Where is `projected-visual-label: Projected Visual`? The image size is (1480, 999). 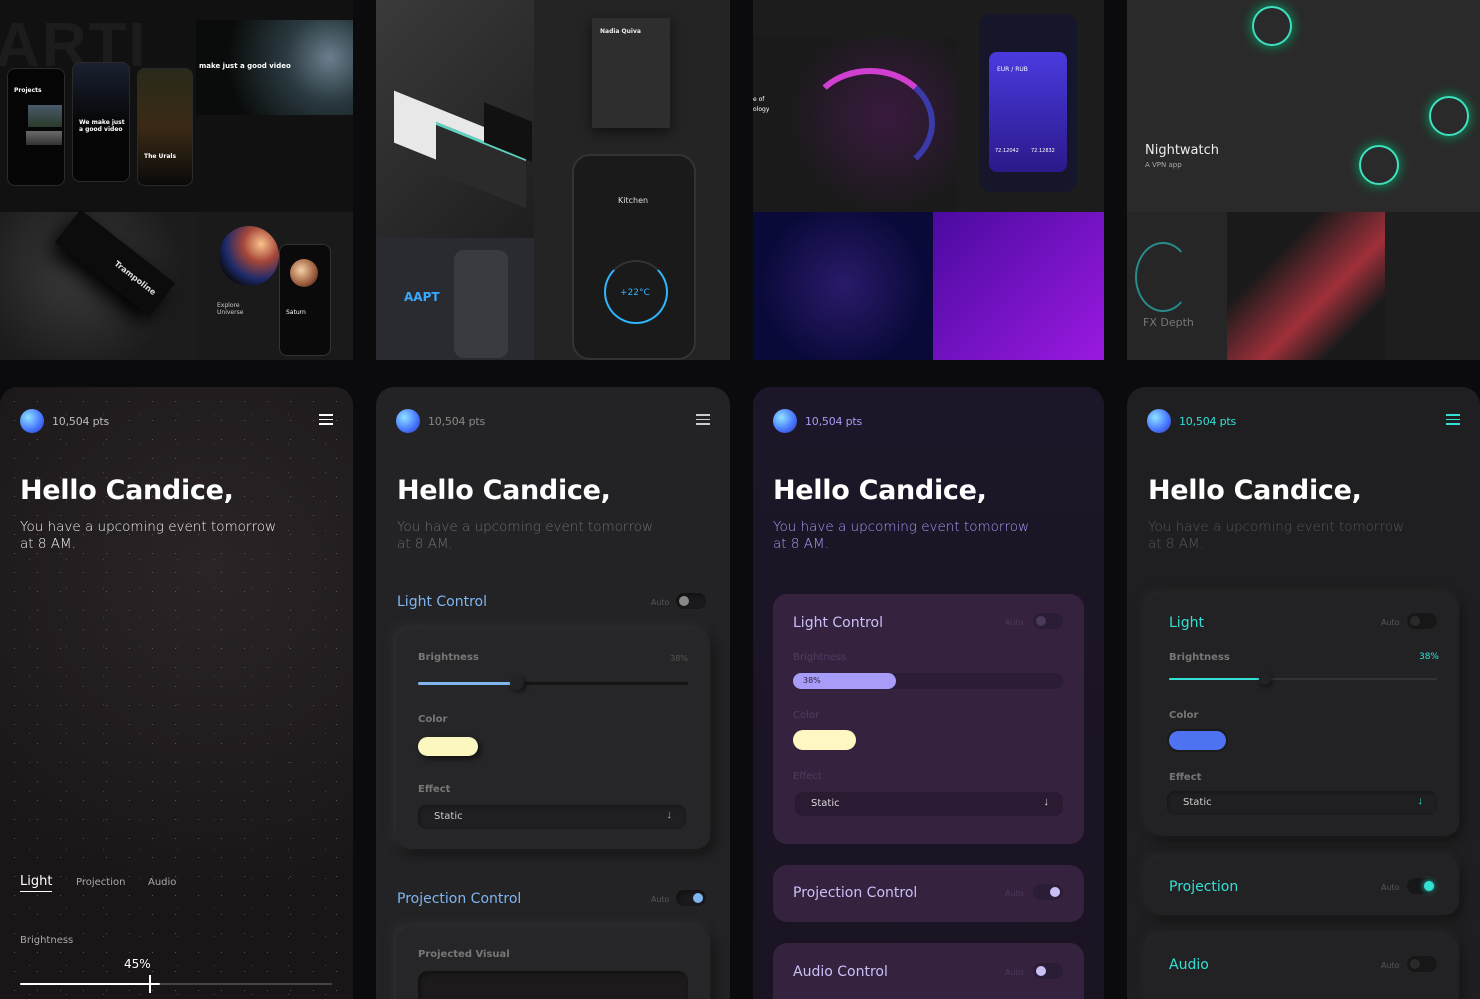 projected-visual-label: Projected Visual is located at coordinates (464, 954).